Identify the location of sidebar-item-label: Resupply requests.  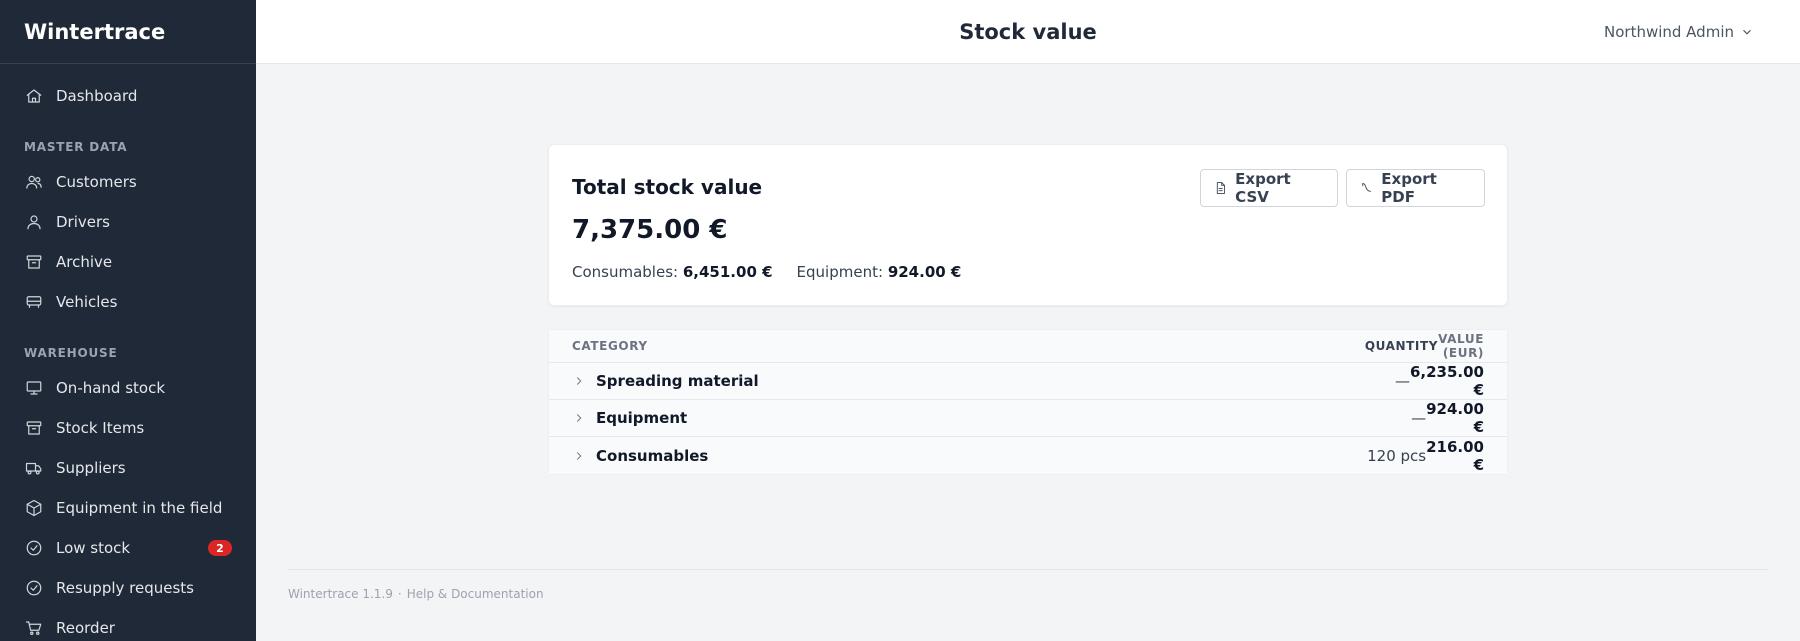
(125, 588).